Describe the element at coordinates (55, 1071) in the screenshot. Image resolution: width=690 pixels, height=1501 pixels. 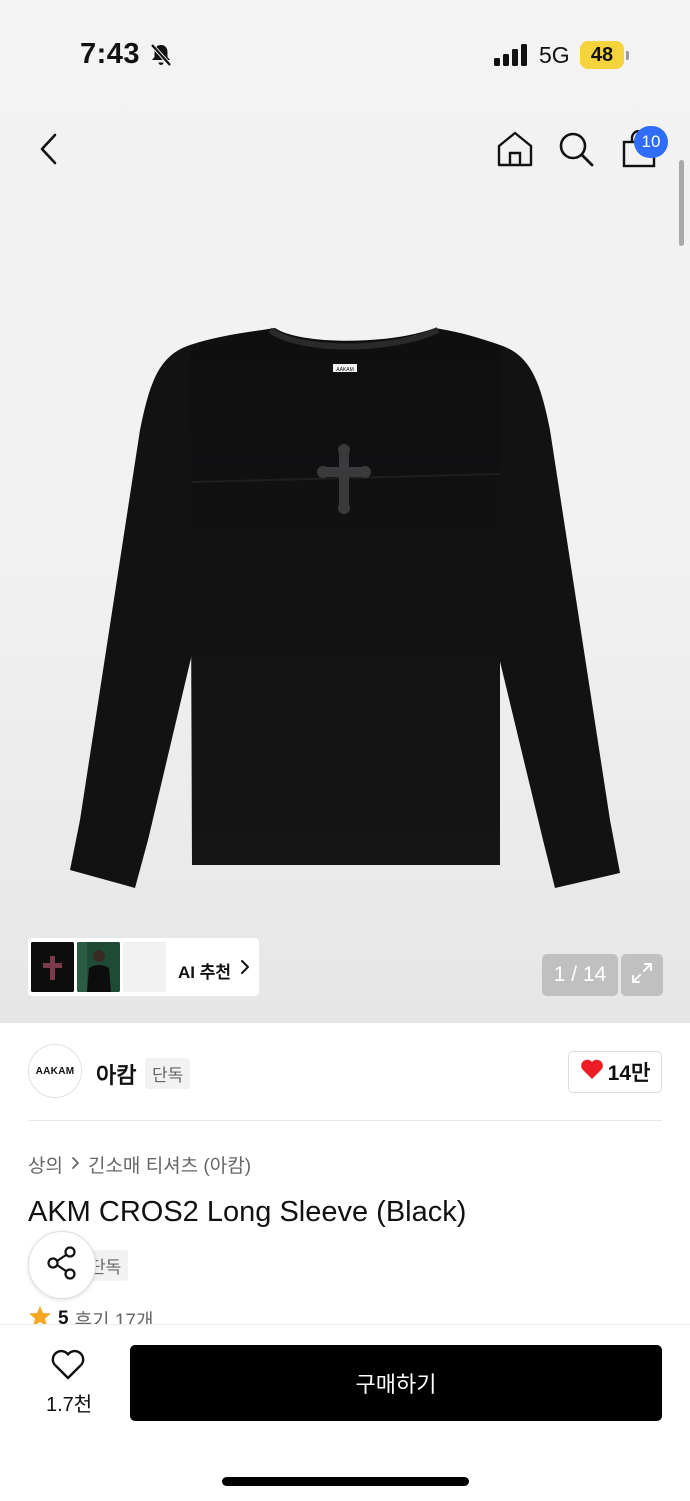
I see `brand-logo: AAKAM` at that location.